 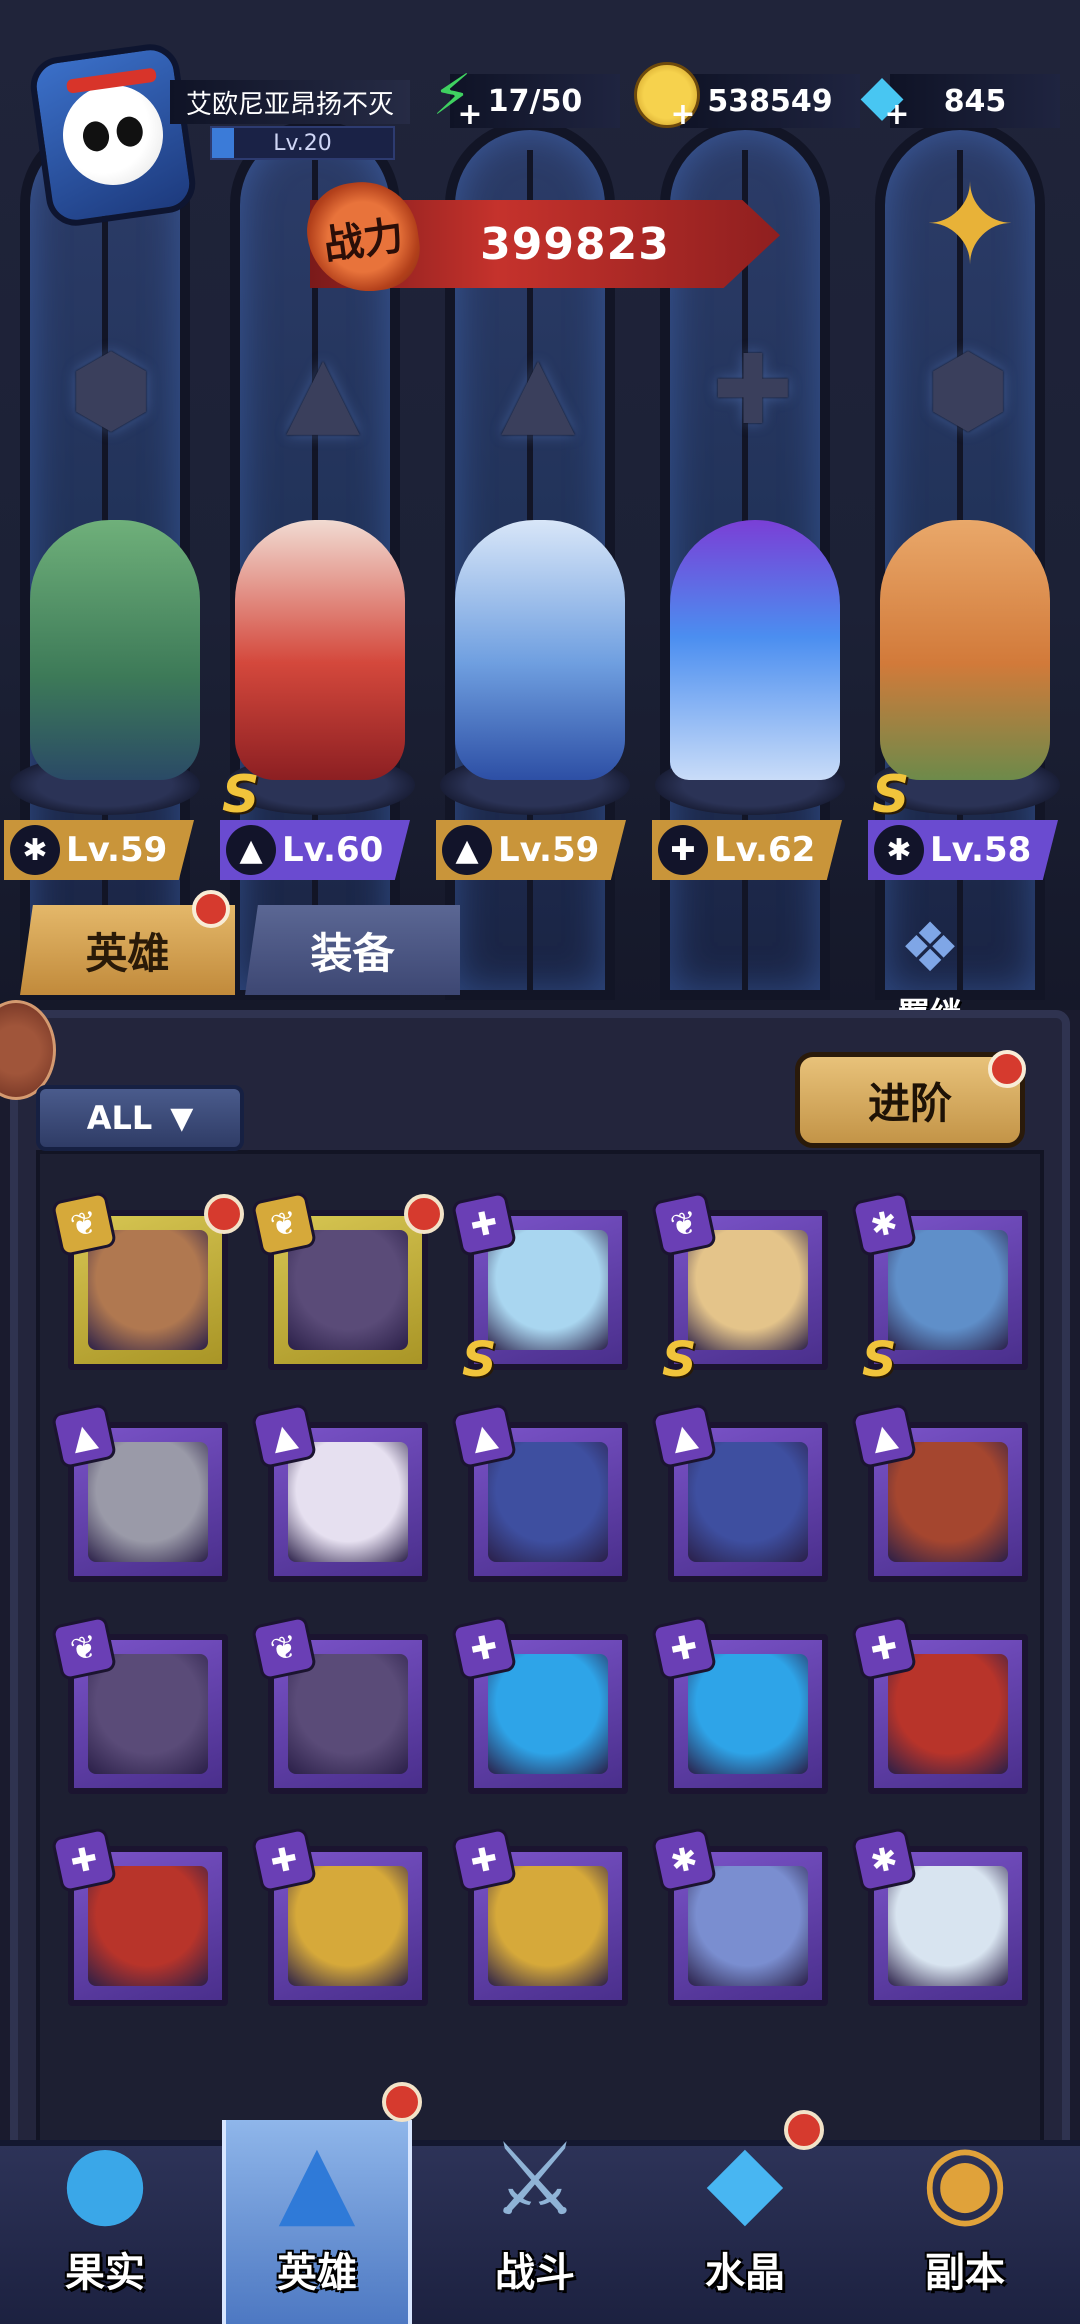 I want to click on wrench-icon: ✚, so click(x=683, y=850).